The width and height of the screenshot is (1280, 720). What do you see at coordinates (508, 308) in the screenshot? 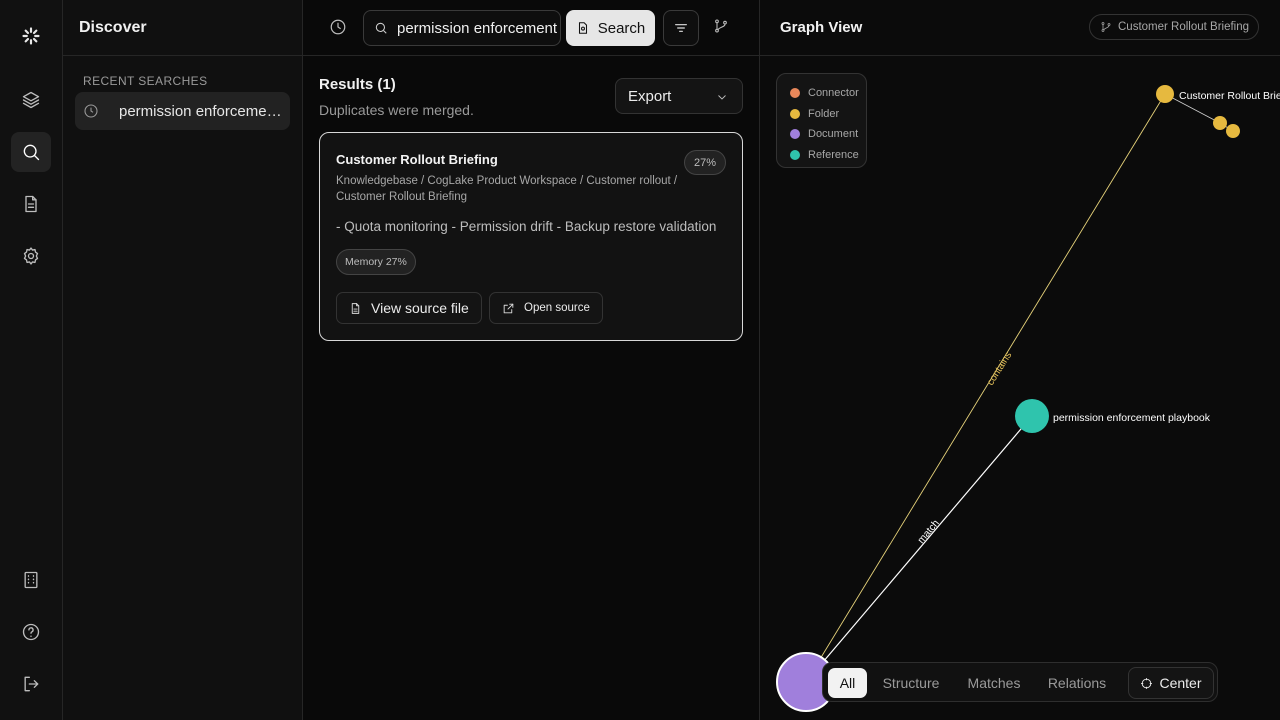
I see `external-link-icon` at bounding box center [508, 308].